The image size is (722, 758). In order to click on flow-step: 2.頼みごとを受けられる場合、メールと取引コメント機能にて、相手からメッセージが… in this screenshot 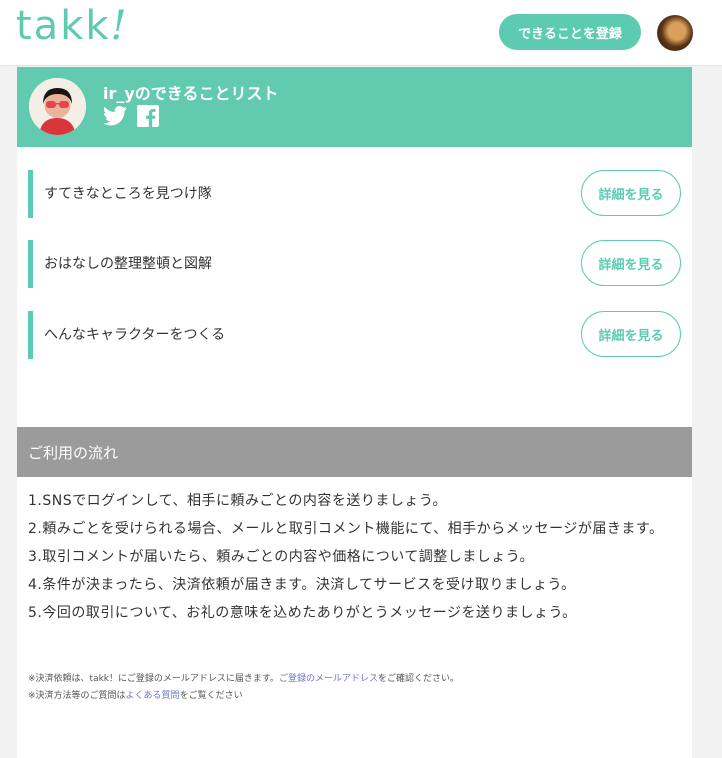, I will do `click(346, 529)`.